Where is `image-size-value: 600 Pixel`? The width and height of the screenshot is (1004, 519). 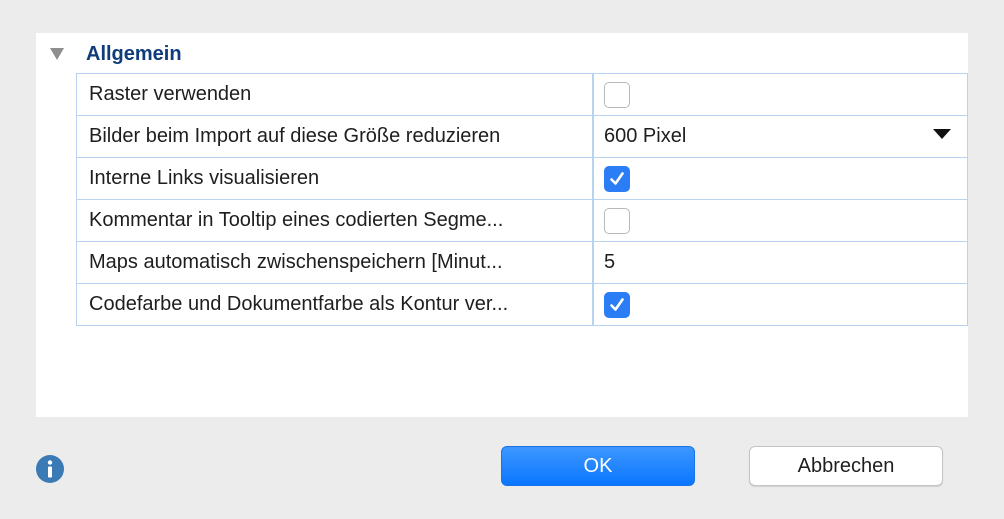
image-size-value: 600 Pixel is located at coordinates (645, 136).